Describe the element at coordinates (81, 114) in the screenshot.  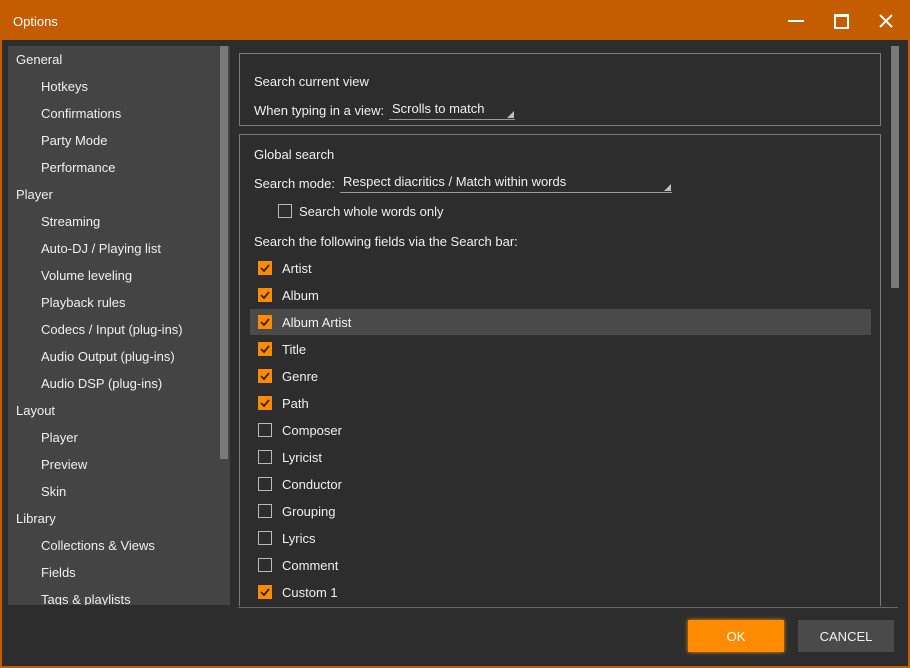
I see `sidebar-item-confirmations: Confirmations` at that location.